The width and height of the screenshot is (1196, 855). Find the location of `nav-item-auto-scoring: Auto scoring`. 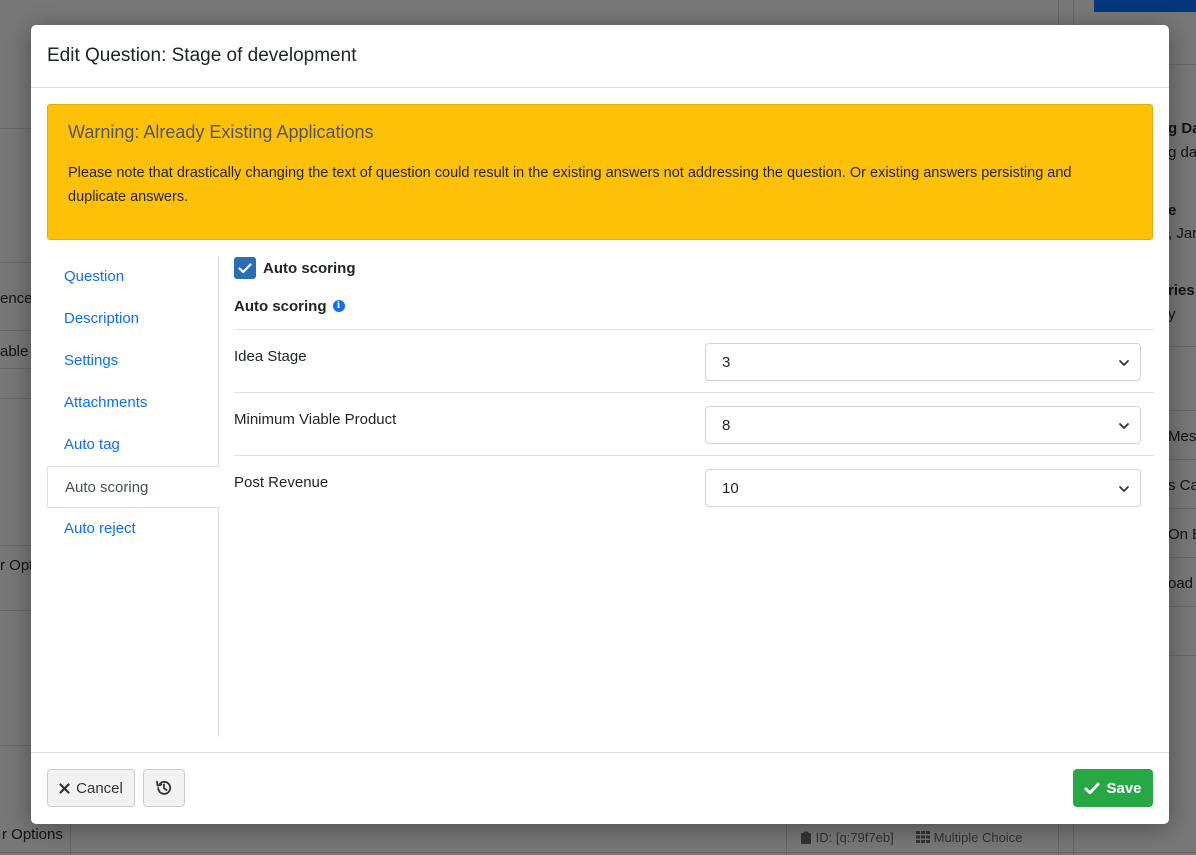

nav-item-auto-scoring: Auto scoring is located at coordinates (133, 487).